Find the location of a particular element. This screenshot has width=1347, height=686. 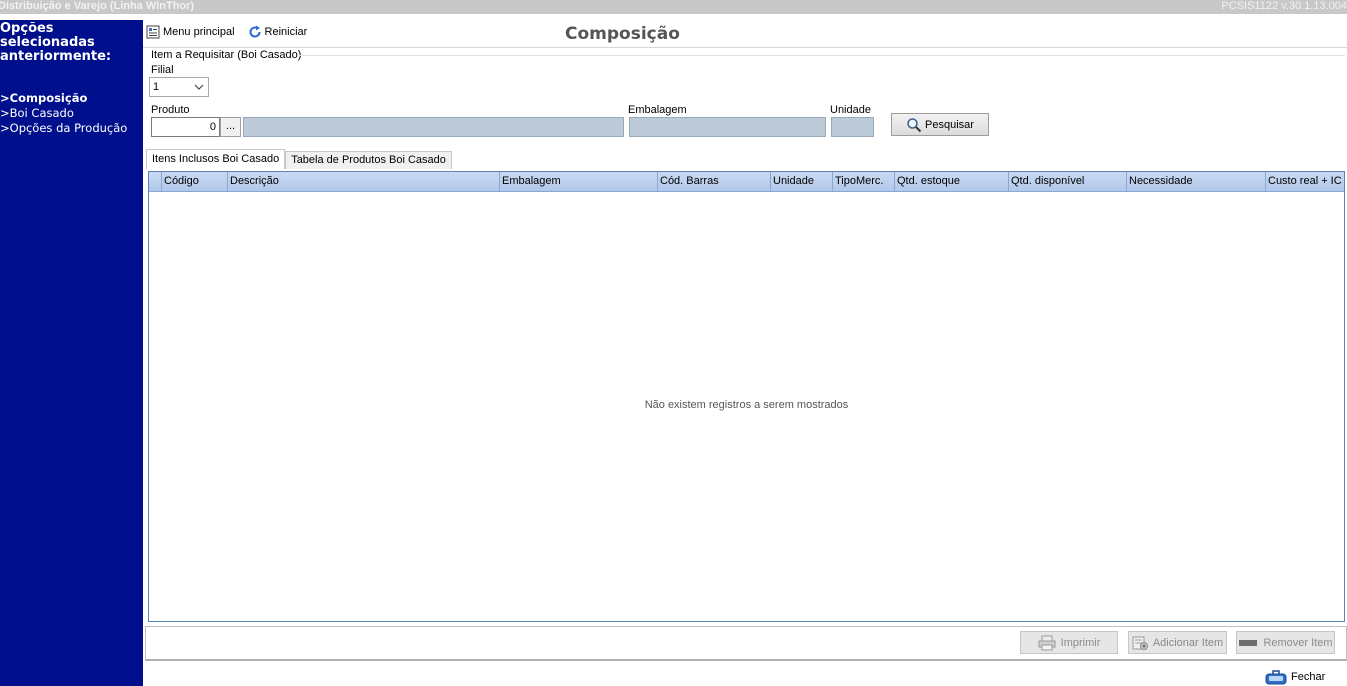

unidade-label: Unidade is located at coordinates (850, 110).